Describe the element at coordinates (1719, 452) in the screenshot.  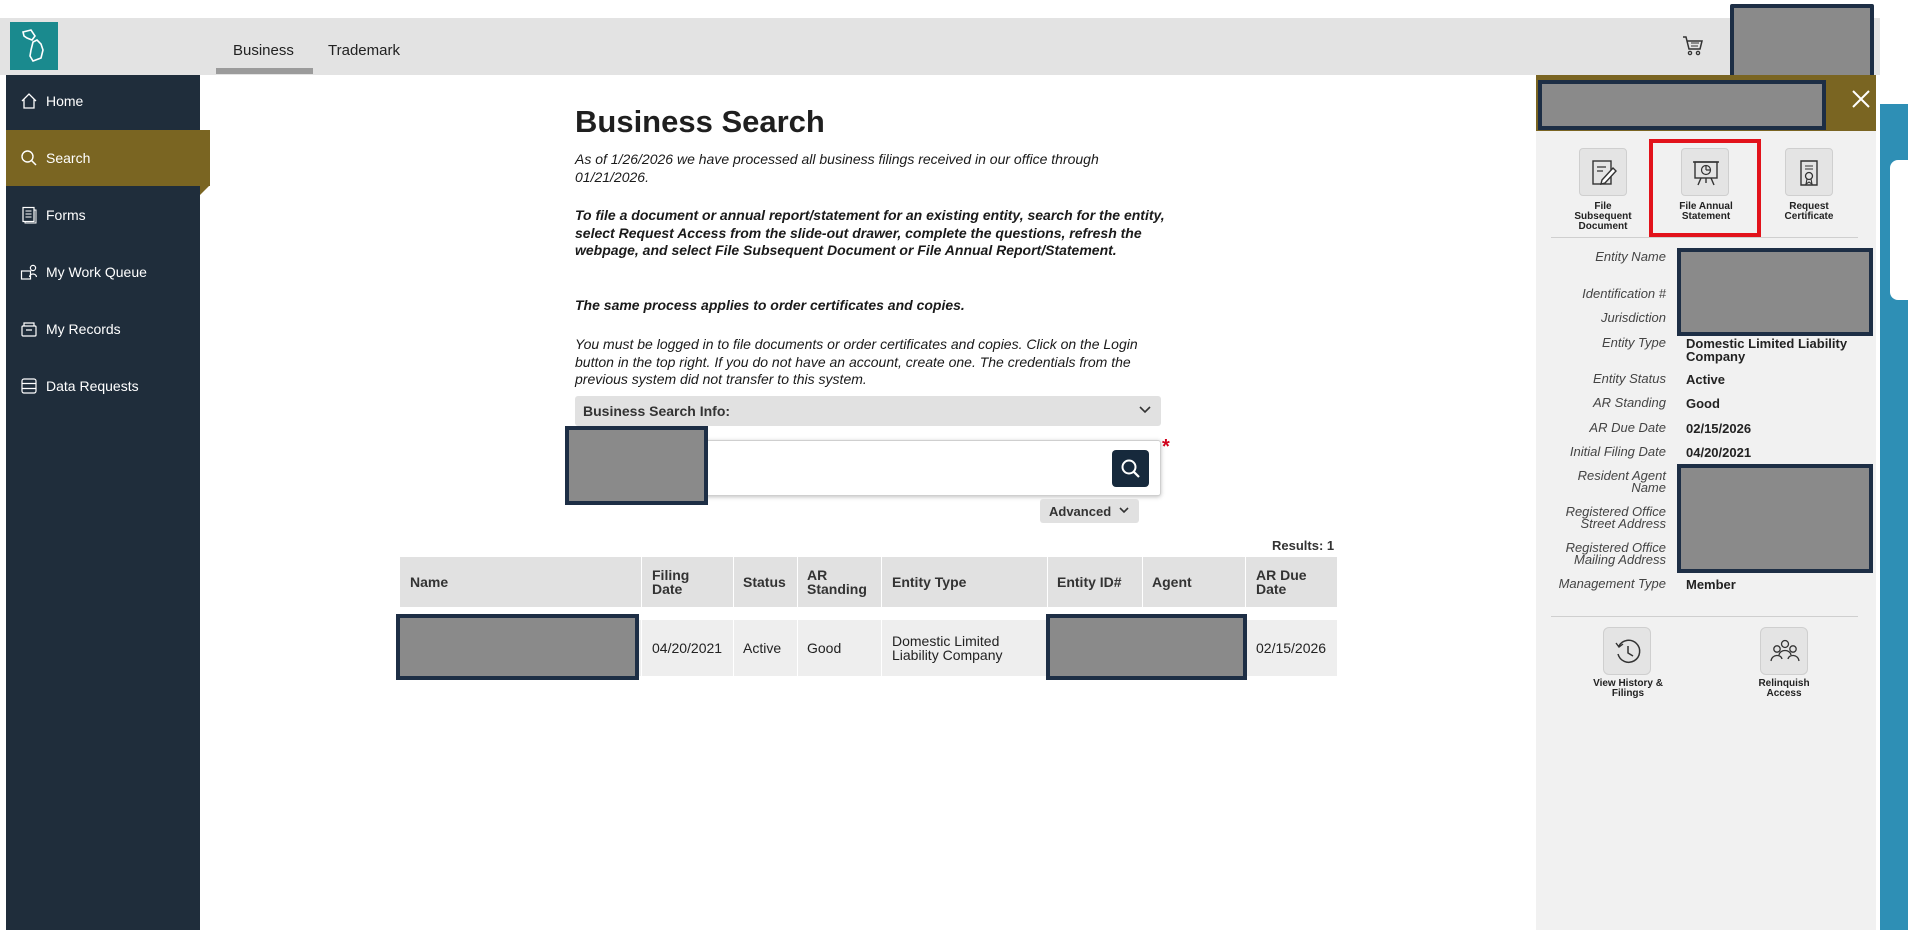
I see `detail-value-initial-filing-date: 04/20/2021` at that location.